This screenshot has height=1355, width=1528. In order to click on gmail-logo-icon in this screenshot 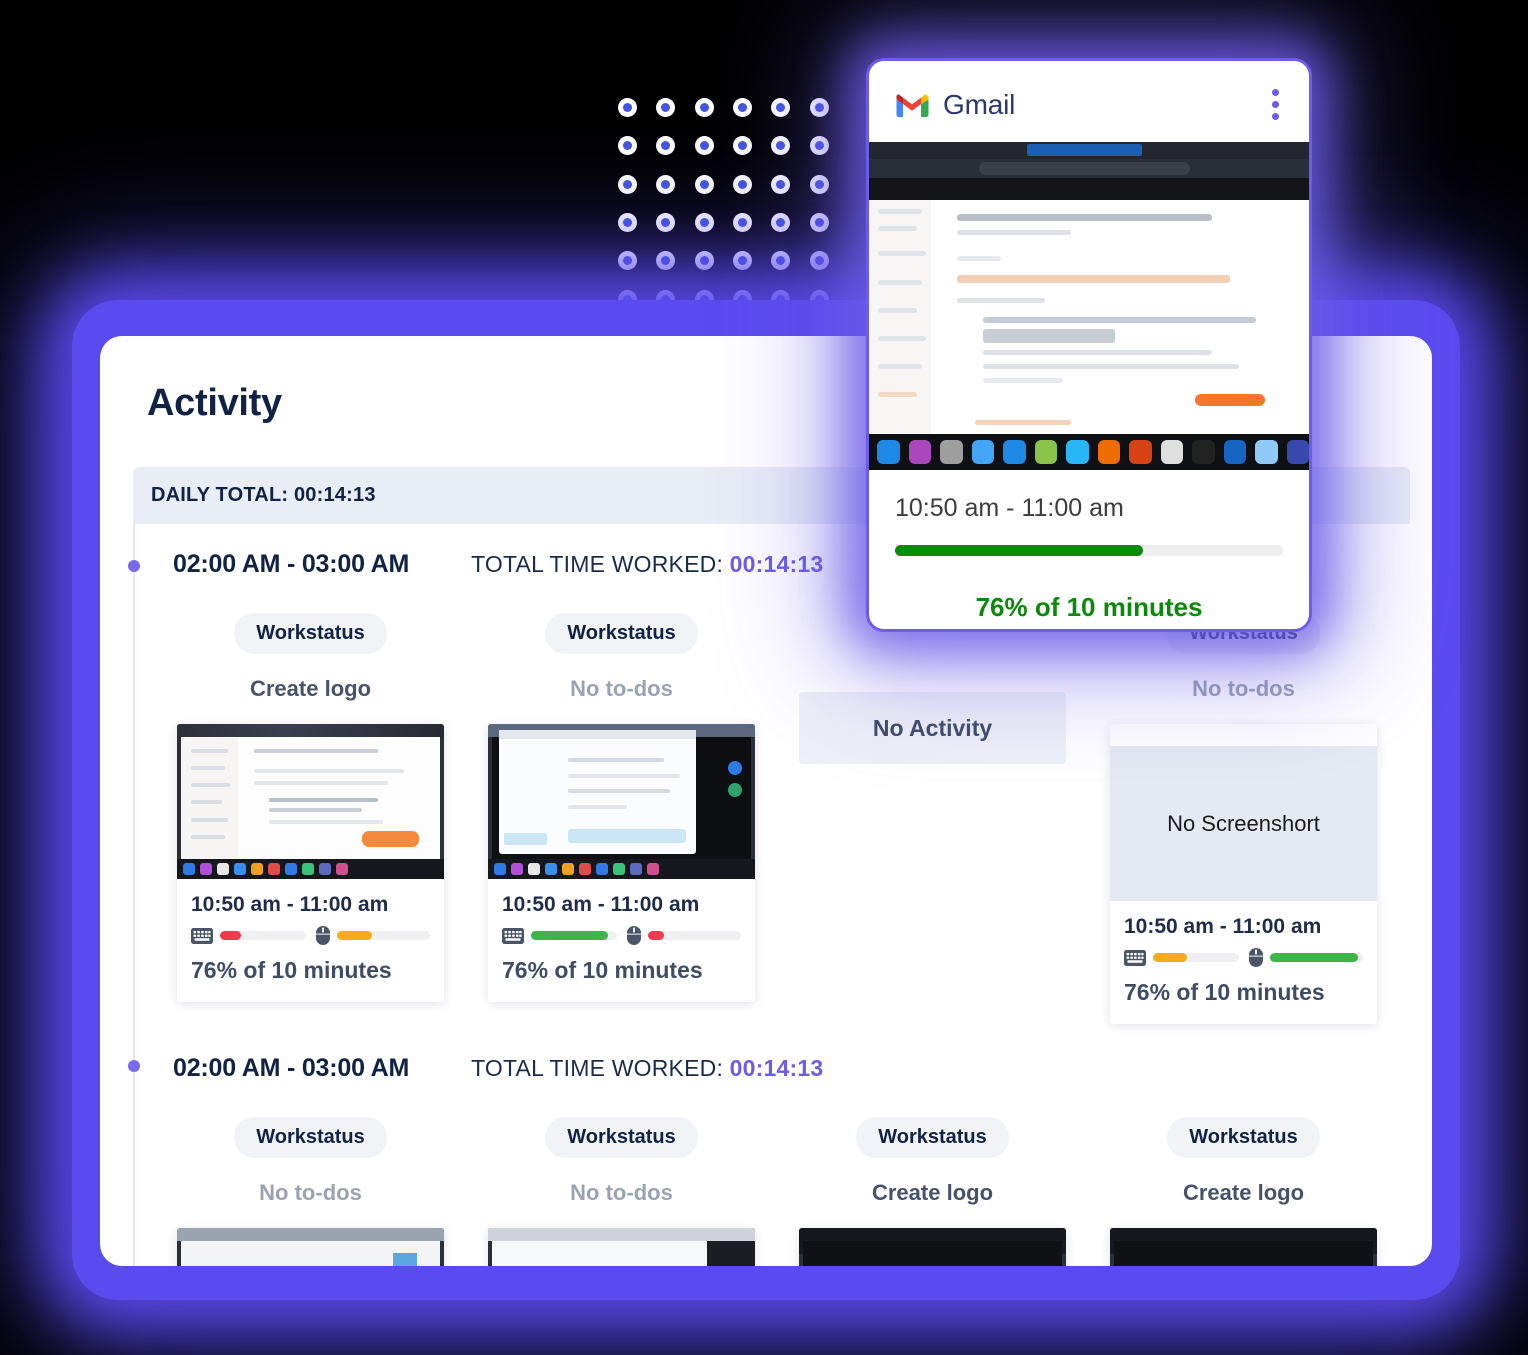, I will do `click(912, 105)`.